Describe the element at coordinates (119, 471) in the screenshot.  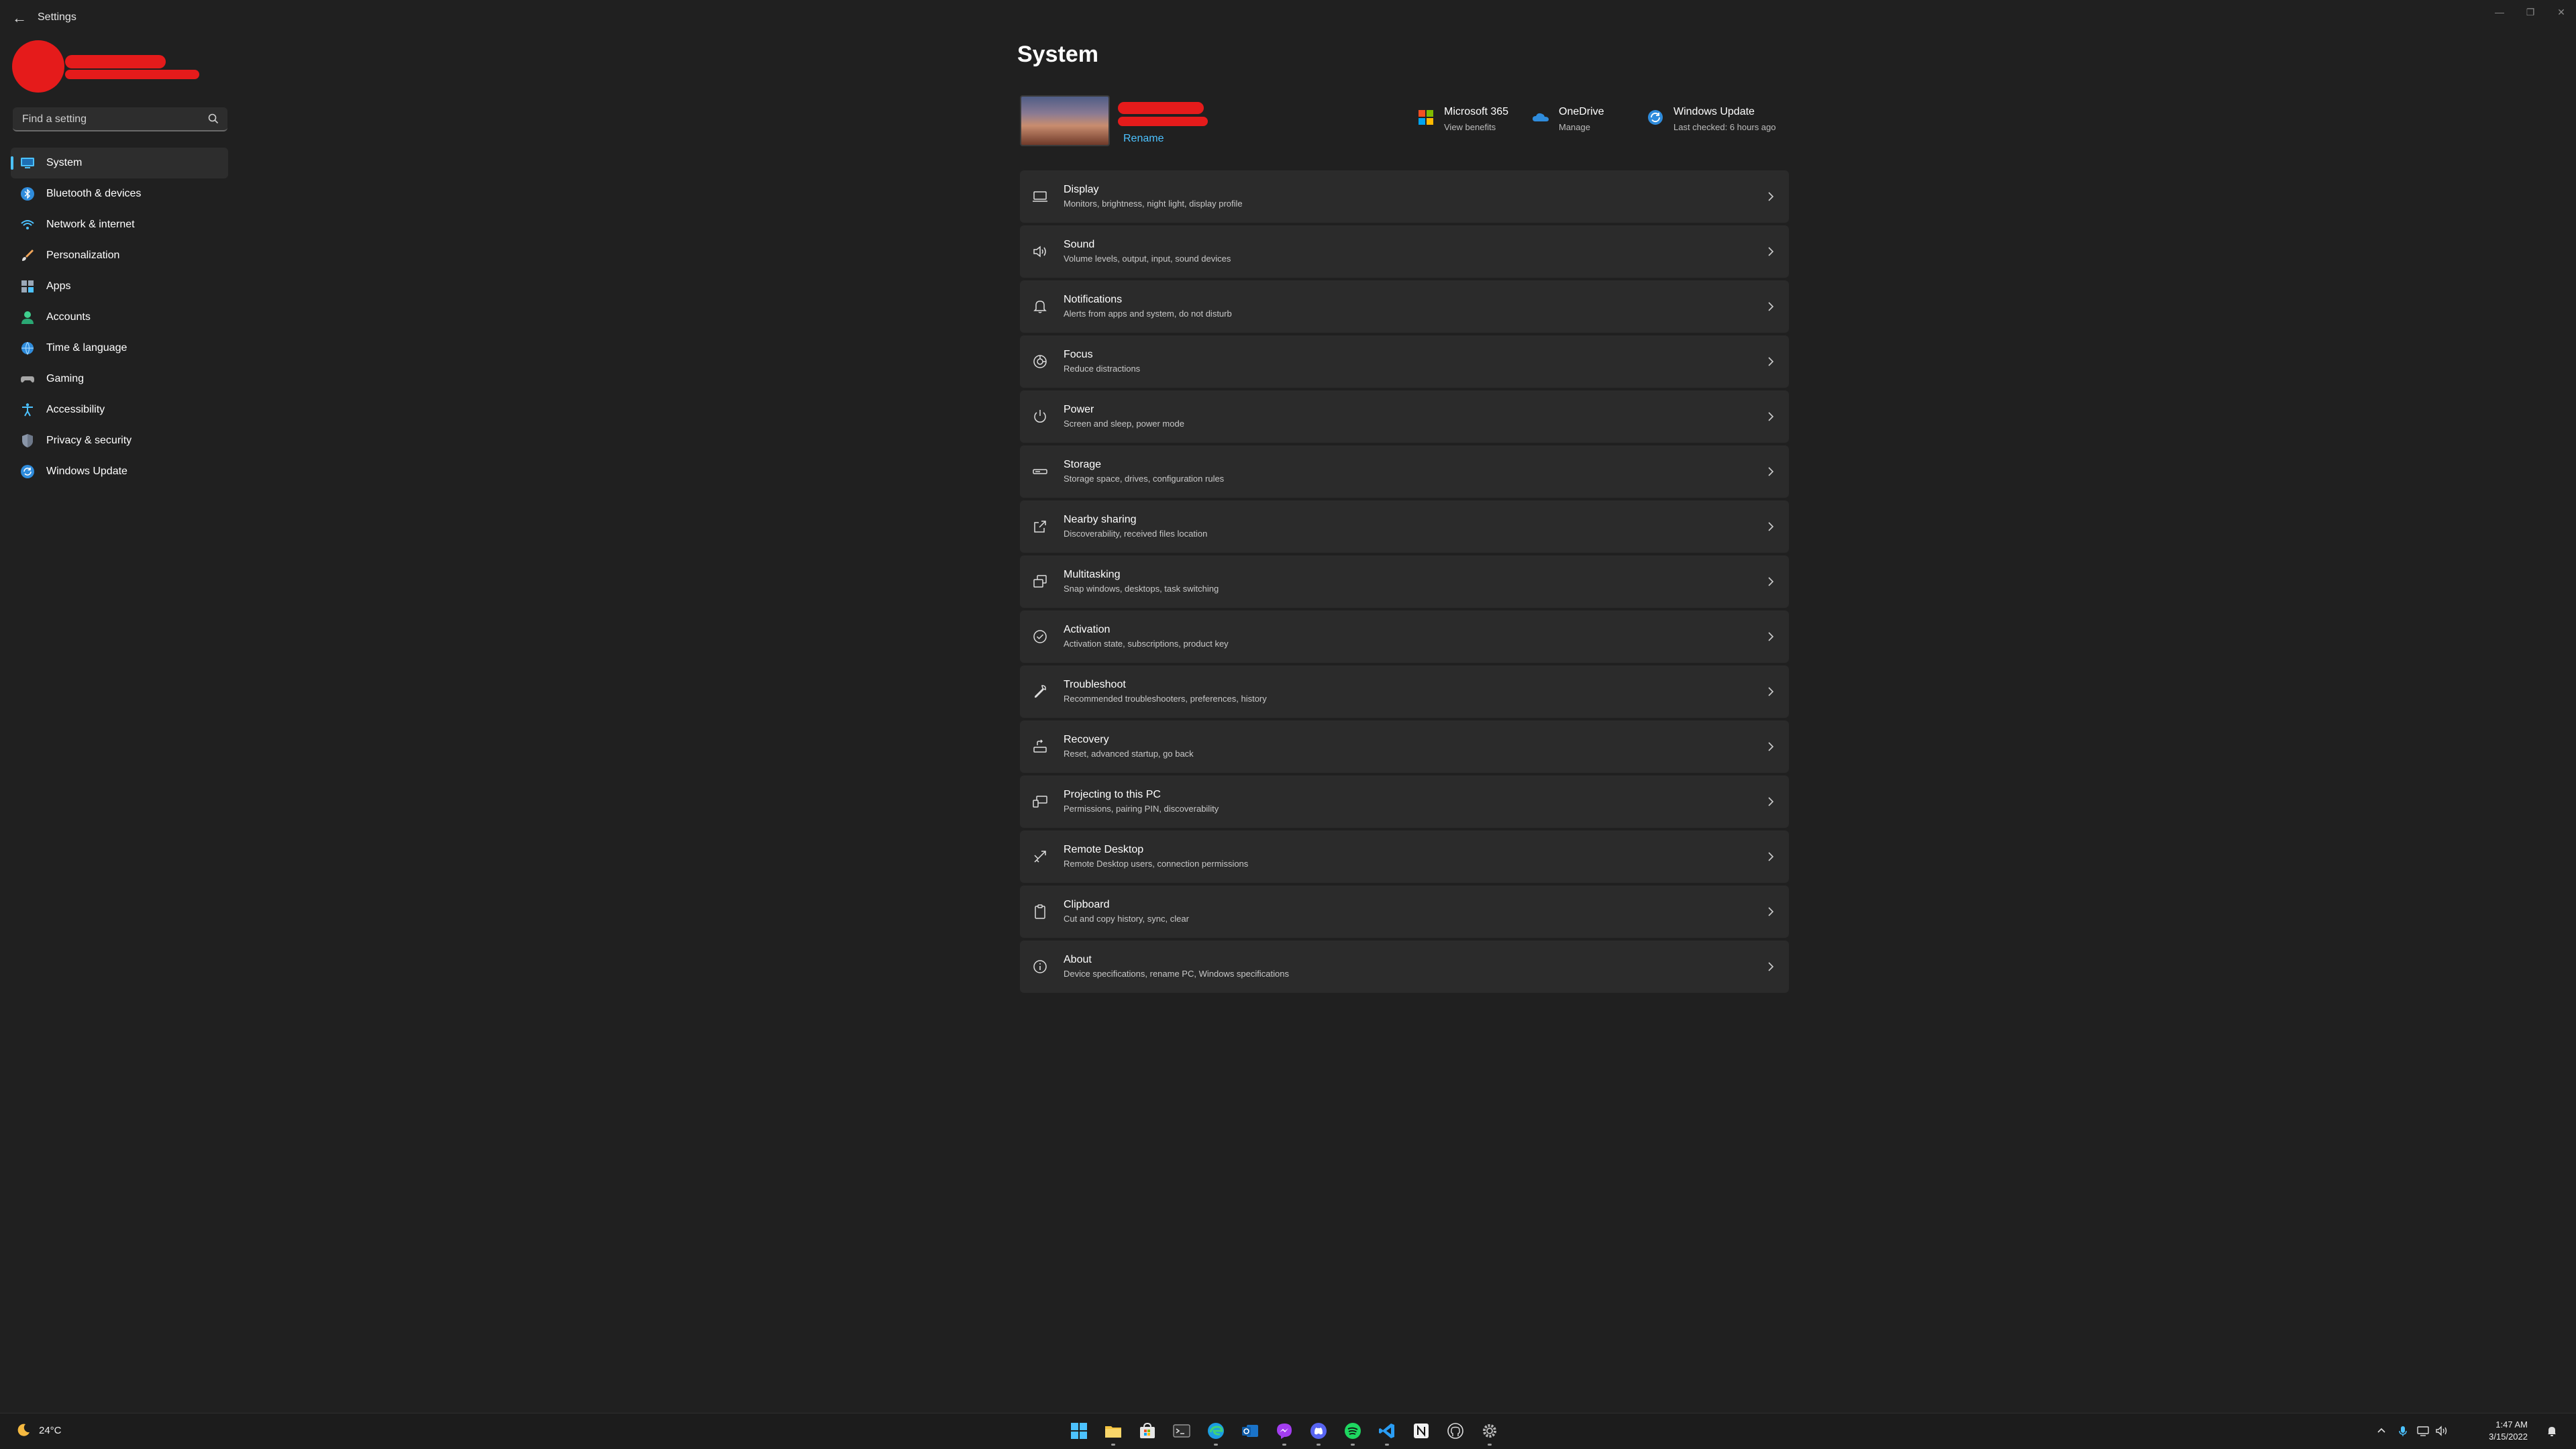
I see `sidebar-item-windows-update: Windows Update` at that location.